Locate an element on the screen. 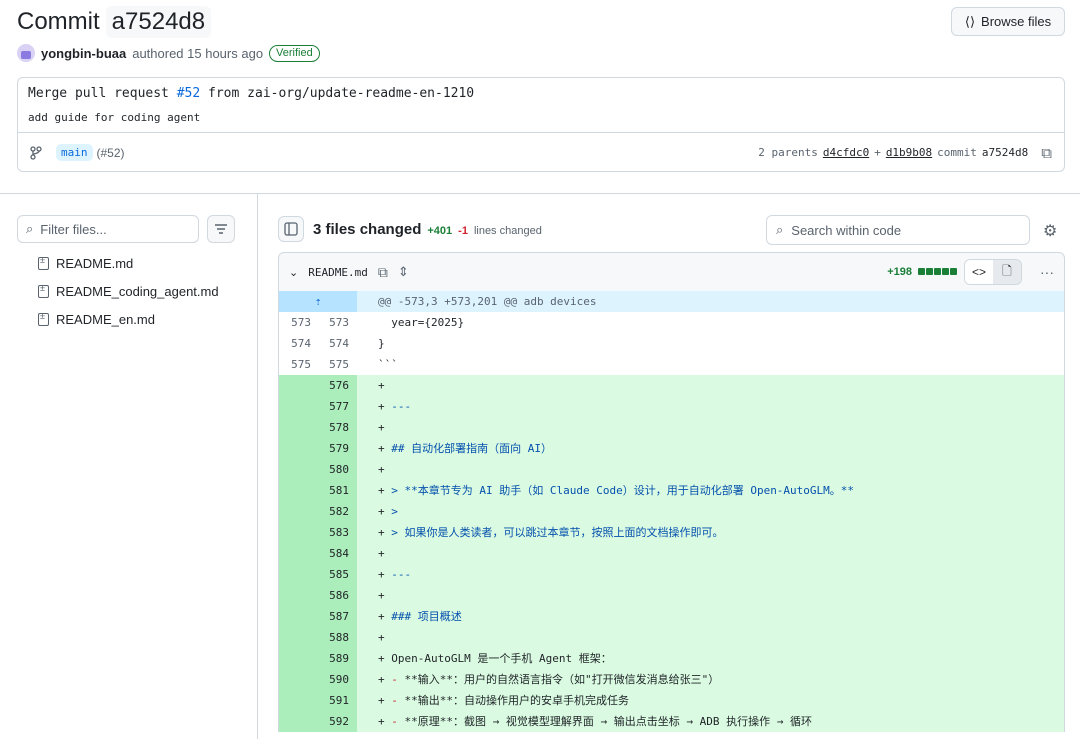 Image resolution: width=1080 pixels, height=739 pixels. file-header: ⌄ README.md ⧉ ⇕ +198 <> 🗋 ··· is located at coordinates (671, 272).